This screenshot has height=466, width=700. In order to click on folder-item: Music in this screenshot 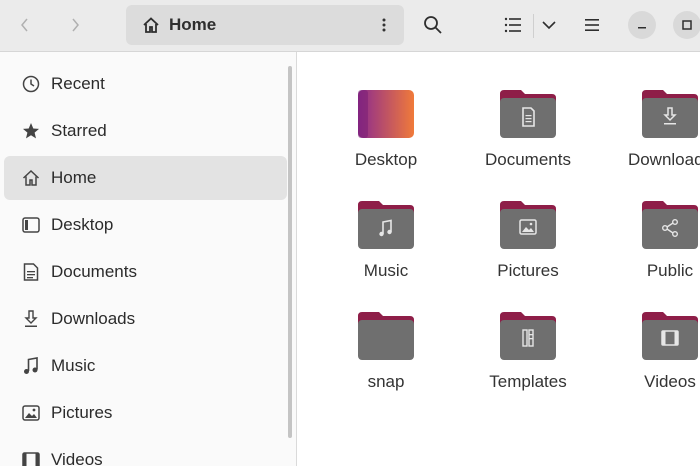, I will do `click(386, 249)`.